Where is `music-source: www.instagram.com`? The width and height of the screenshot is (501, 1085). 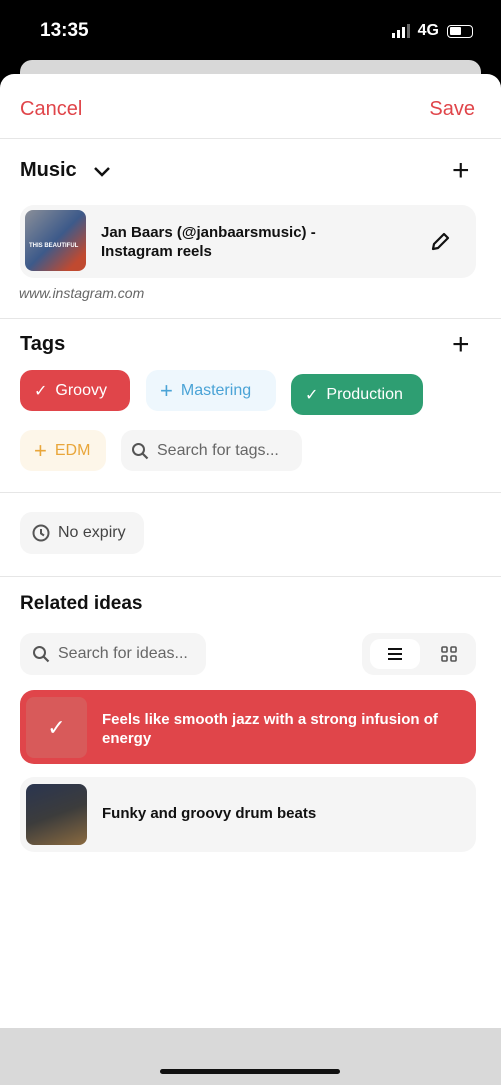 music-source: www.instagram.com is located at coordinates (82, 293).